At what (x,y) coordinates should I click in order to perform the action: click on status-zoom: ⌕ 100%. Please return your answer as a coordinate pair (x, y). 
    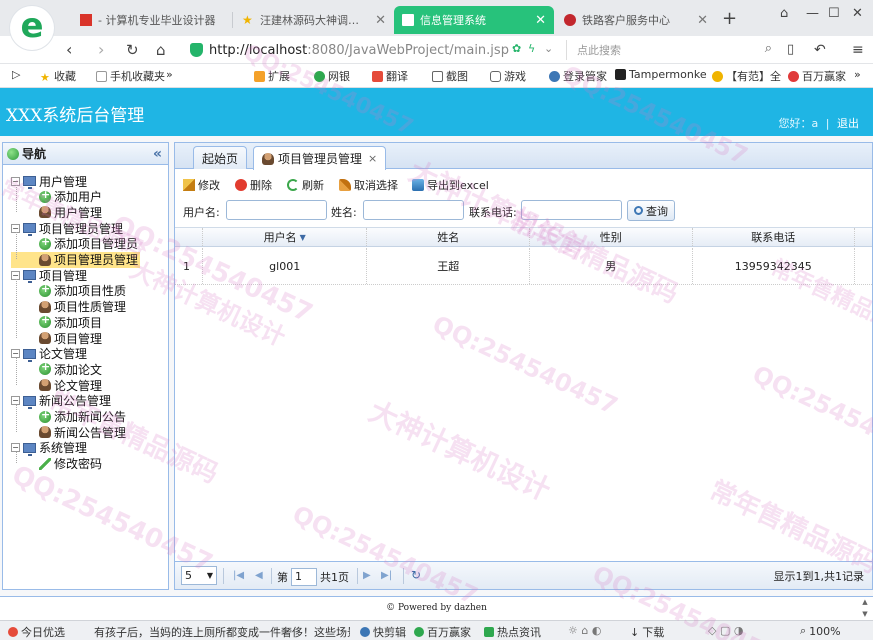
    Looking at the image, I should click on (820, 631).